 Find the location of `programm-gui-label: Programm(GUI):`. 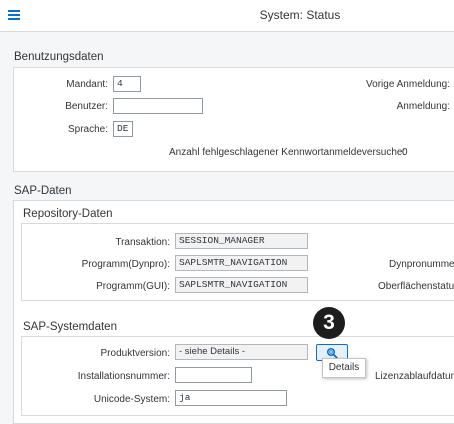

programm-gui-label: Programm(GUI): is located at coordinates (133, 286).